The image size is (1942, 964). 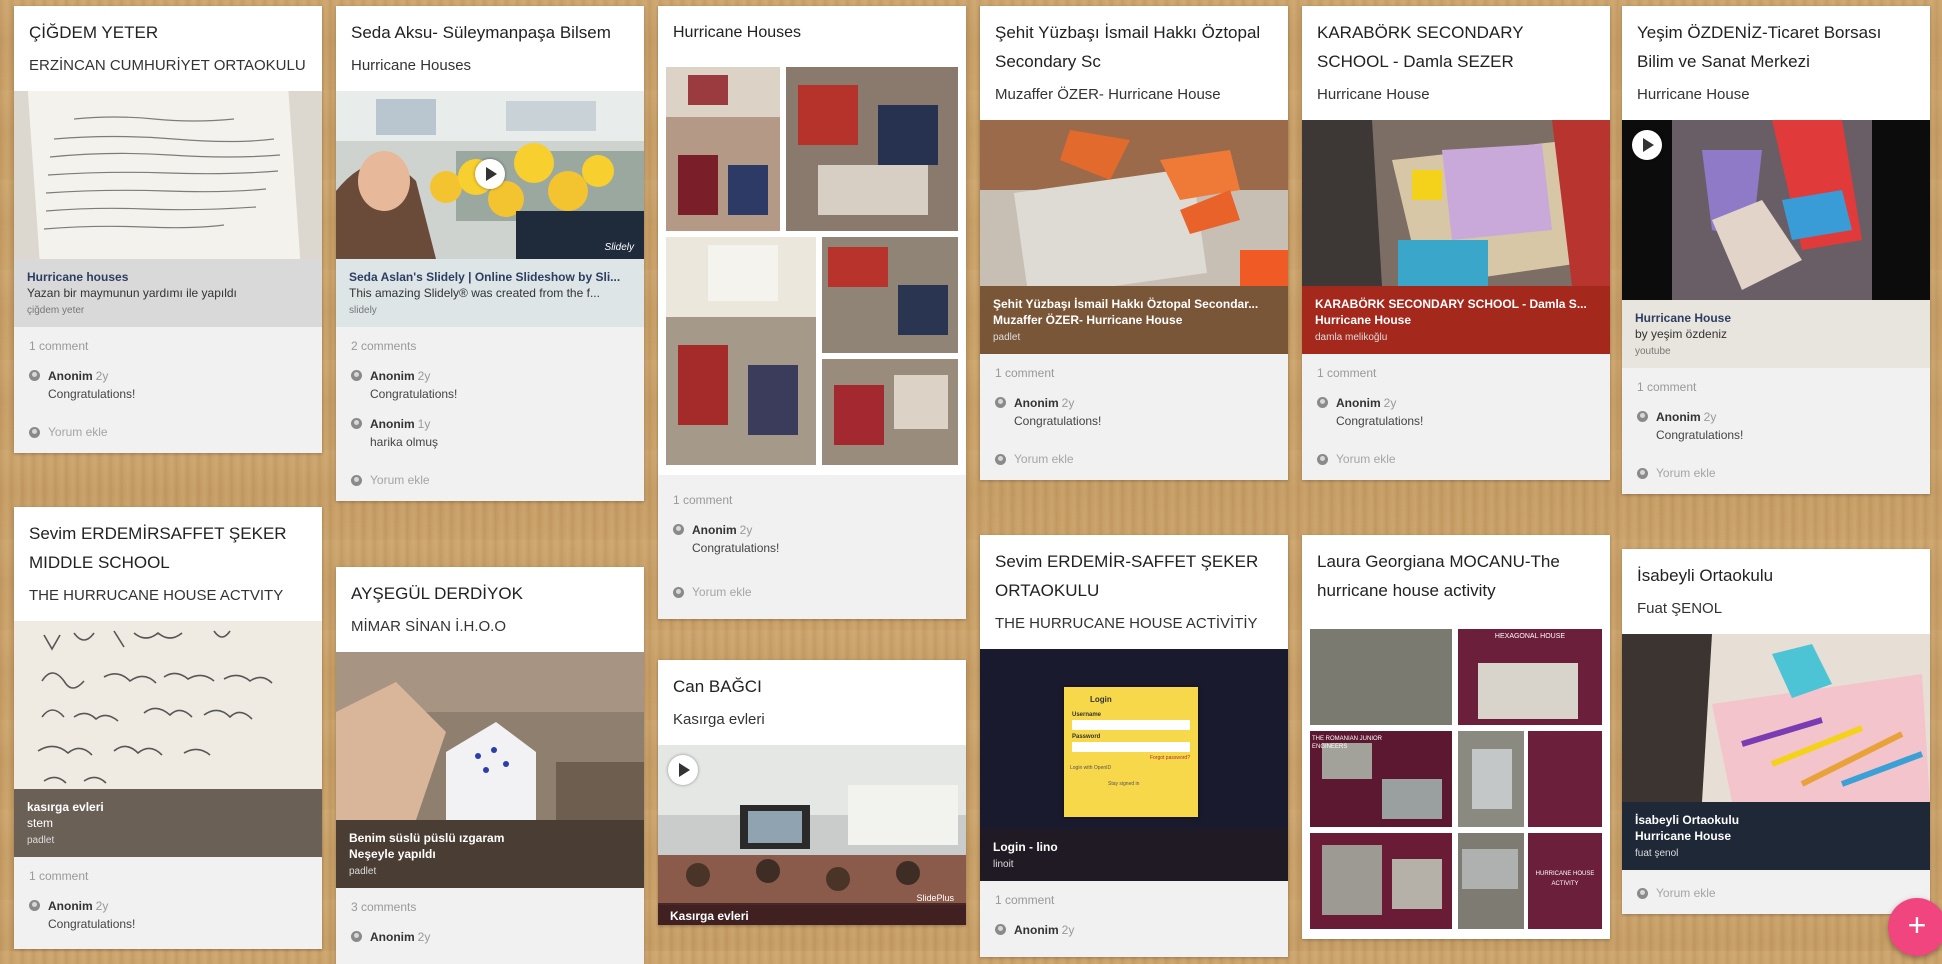 I want to click on attachment-caption: kasırga evleri stem padlet, so click(x=168, y=823).